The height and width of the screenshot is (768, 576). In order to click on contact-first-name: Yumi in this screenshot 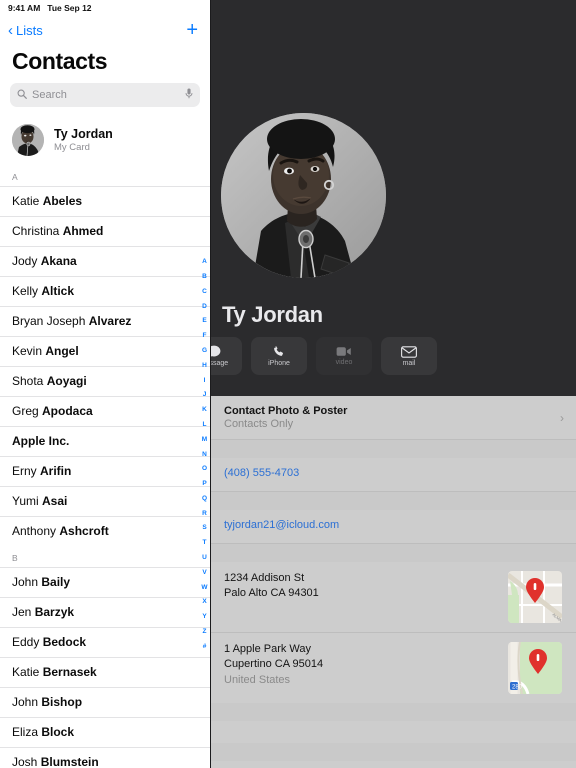, I will do `click(27, 501)`.